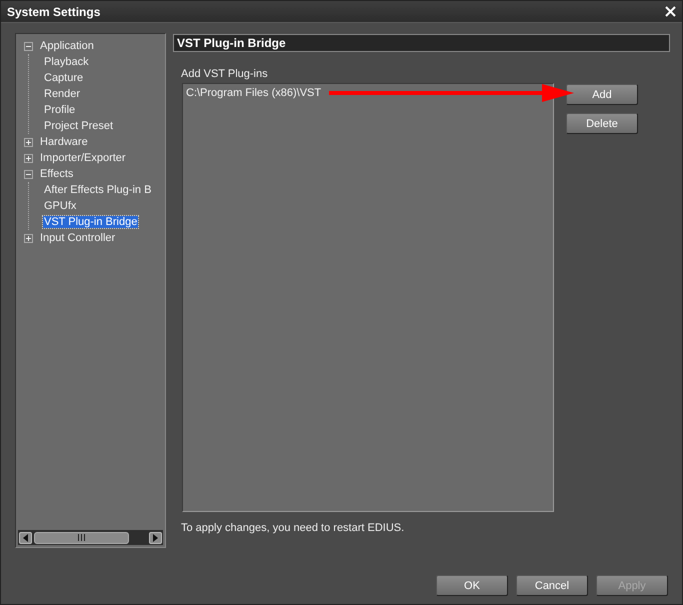  Describe the element at coordinates (78, 126) in the screenshot. I see `tree-item: Project Preset` at that location.